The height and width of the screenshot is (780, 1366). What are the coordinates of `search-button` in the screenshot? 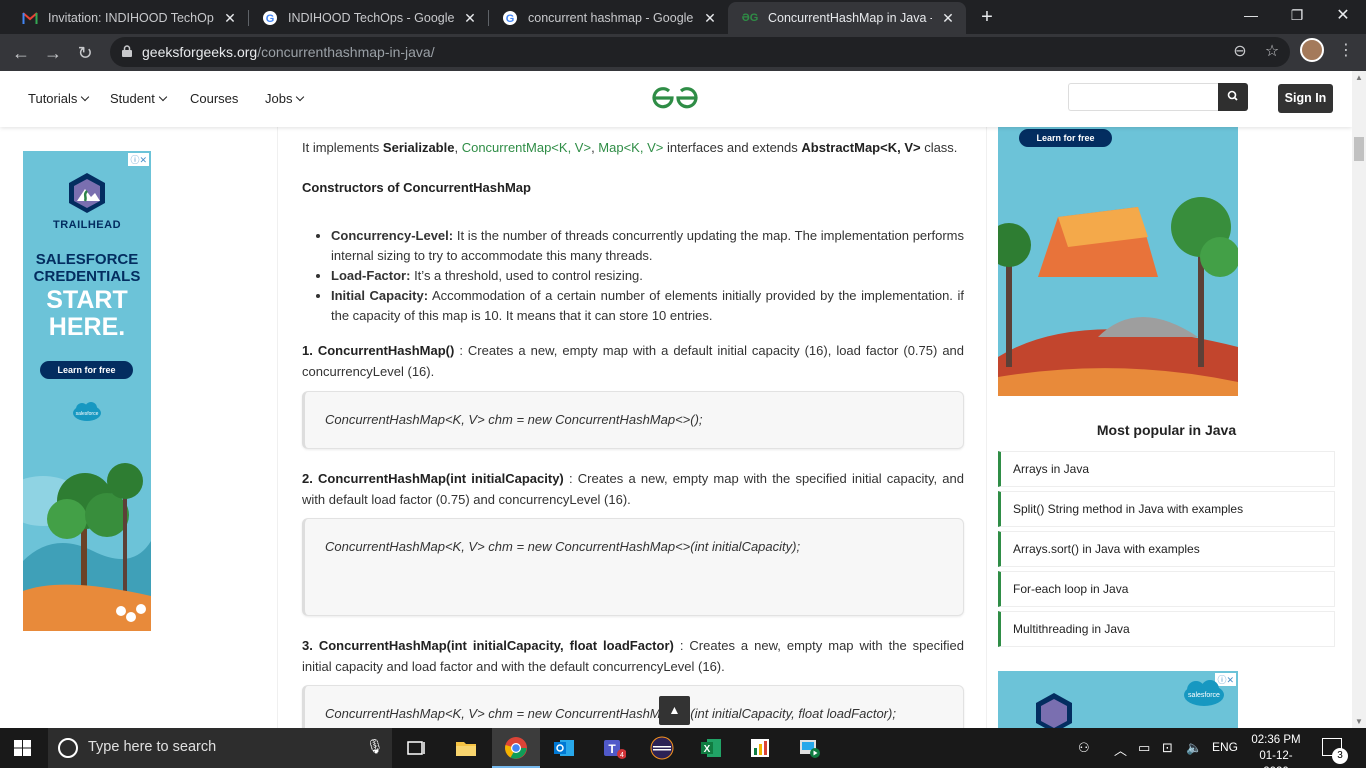 It's located at (1233, 97).